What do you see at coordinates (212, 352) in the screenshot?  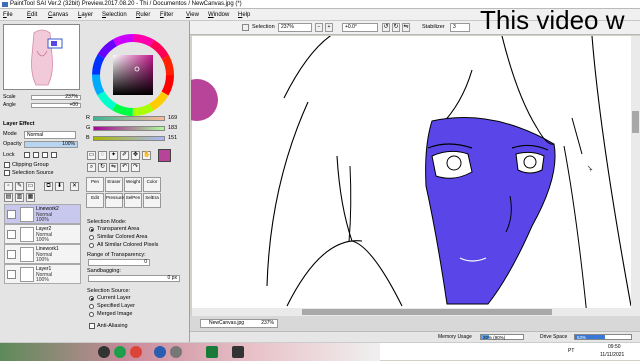 I see `excel-icon` at bounding box center [212, 352].